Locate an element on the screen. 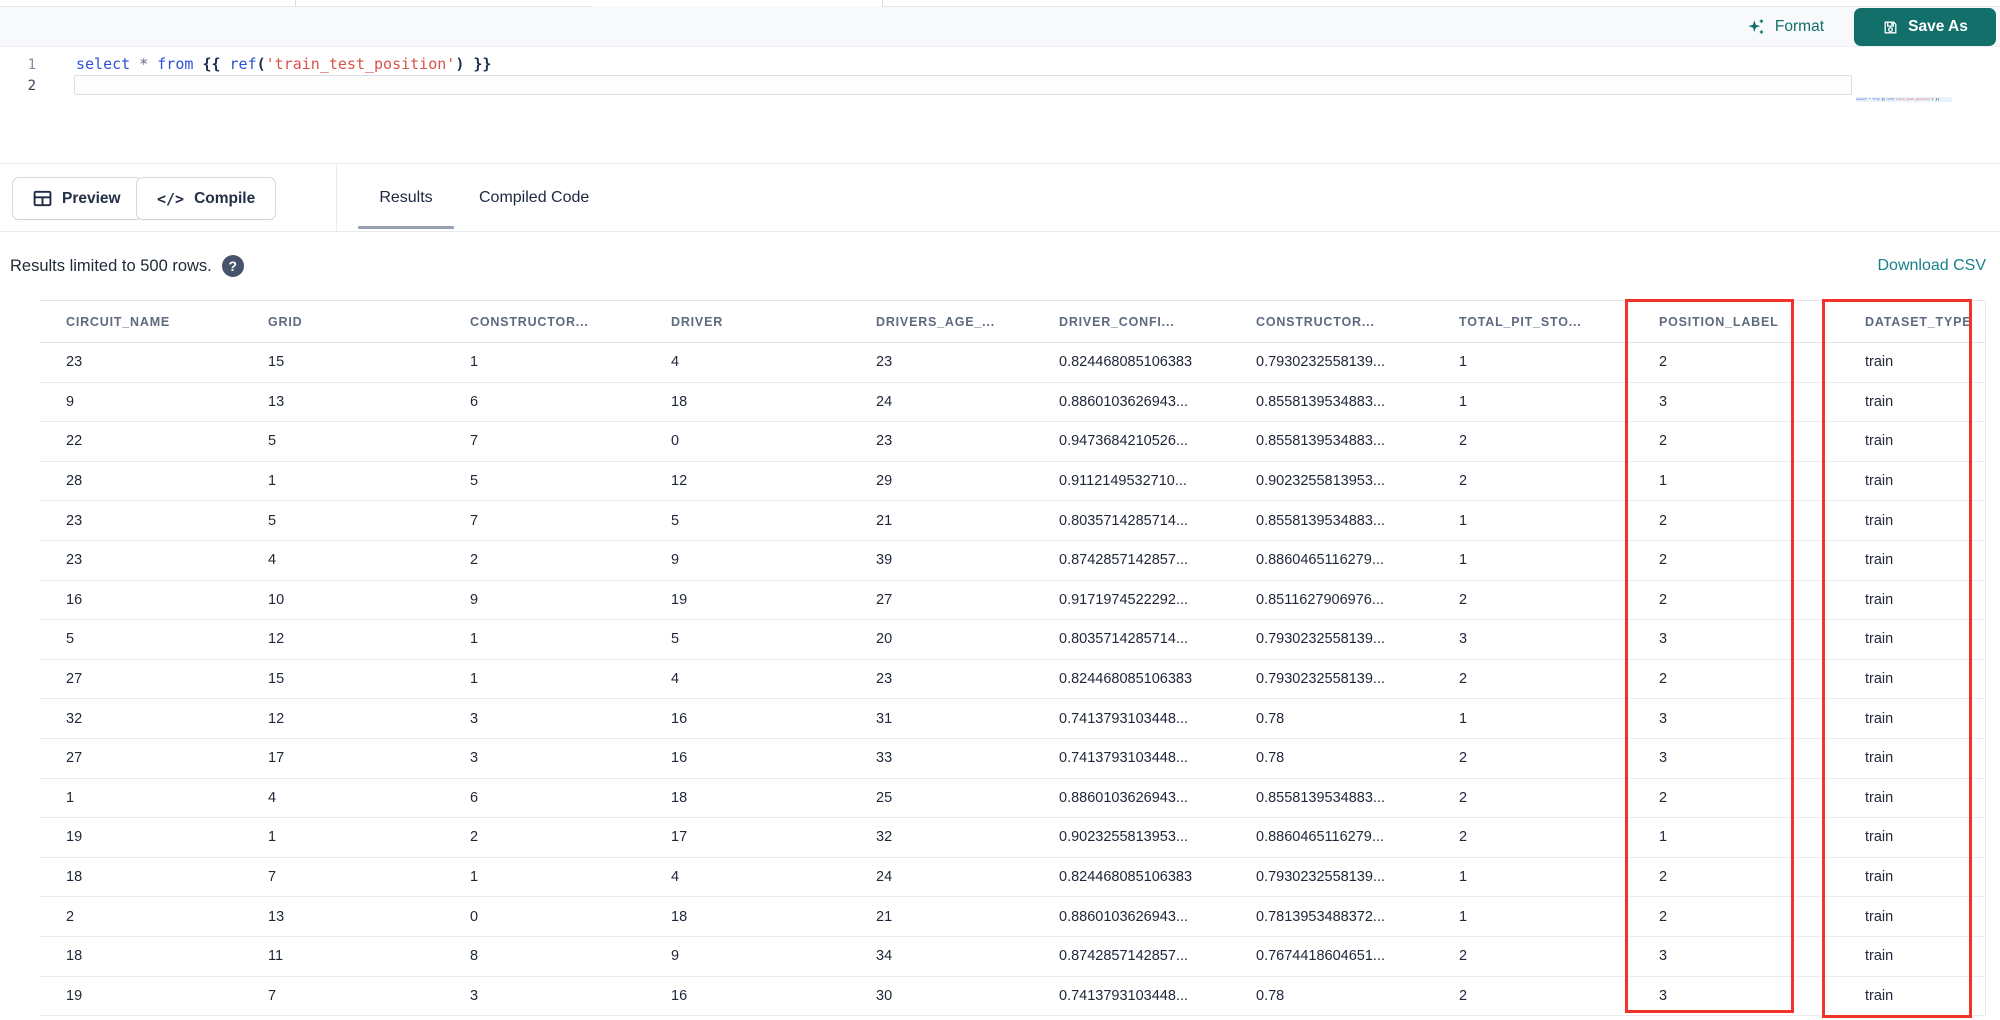 This screenshot has height=1020, width=2000. table-cell: 6 is located at coordinates (544, 402).